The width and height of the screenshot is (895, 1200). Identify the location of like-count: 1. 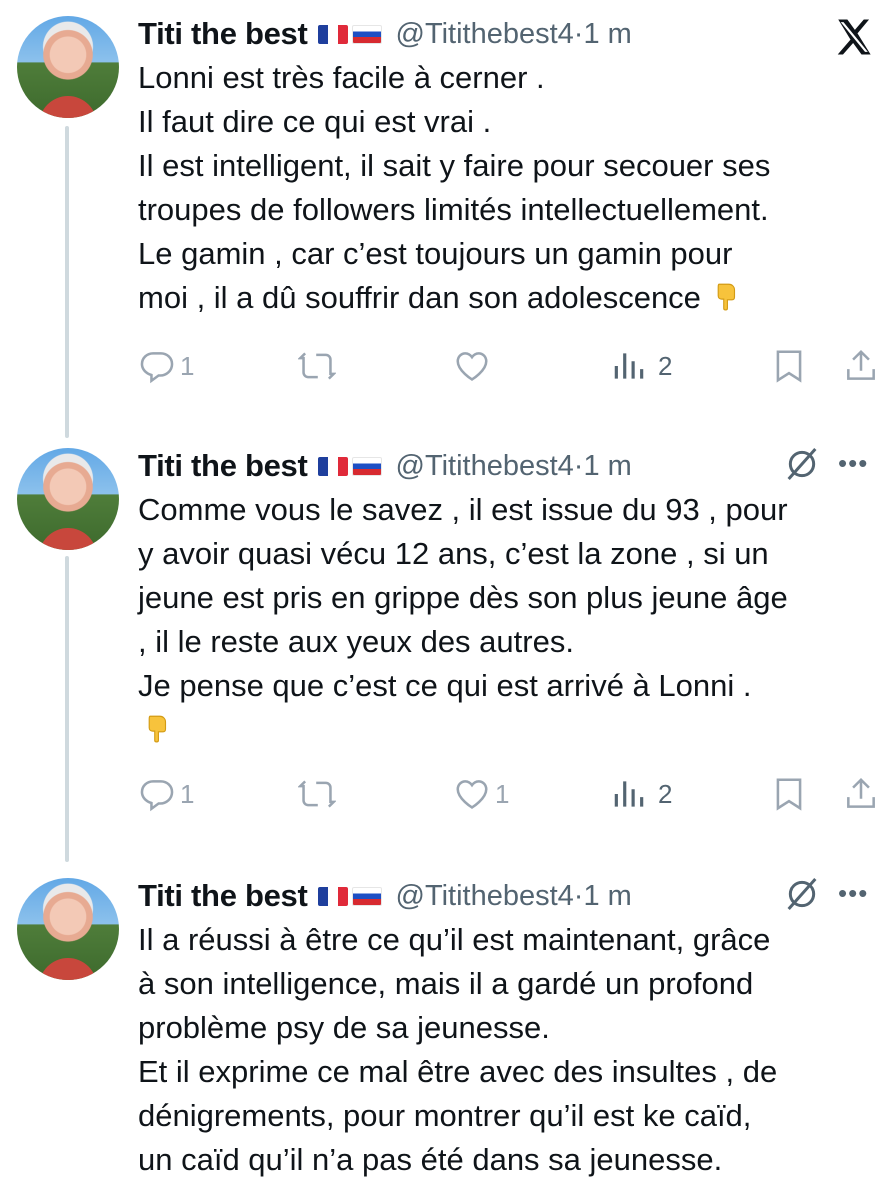
(502, 793).